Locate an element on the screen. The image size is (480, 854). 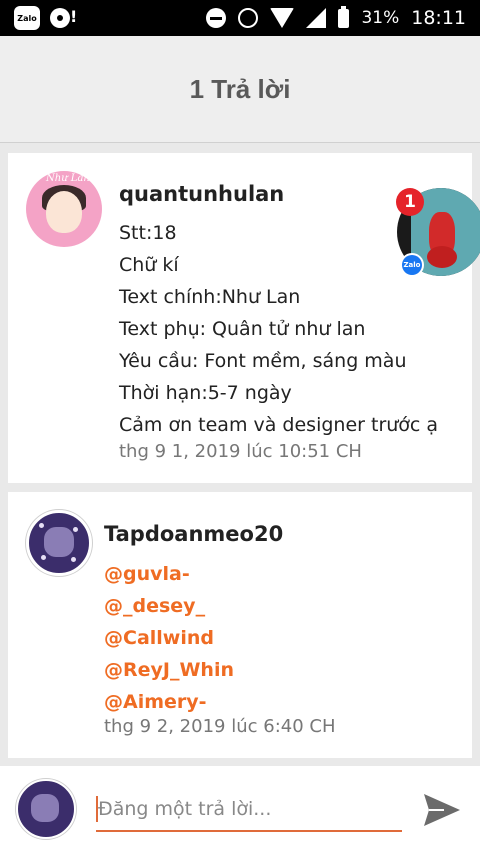
post-line: Text phụ: Quân tử như lan is located at coordinates (242, 329).